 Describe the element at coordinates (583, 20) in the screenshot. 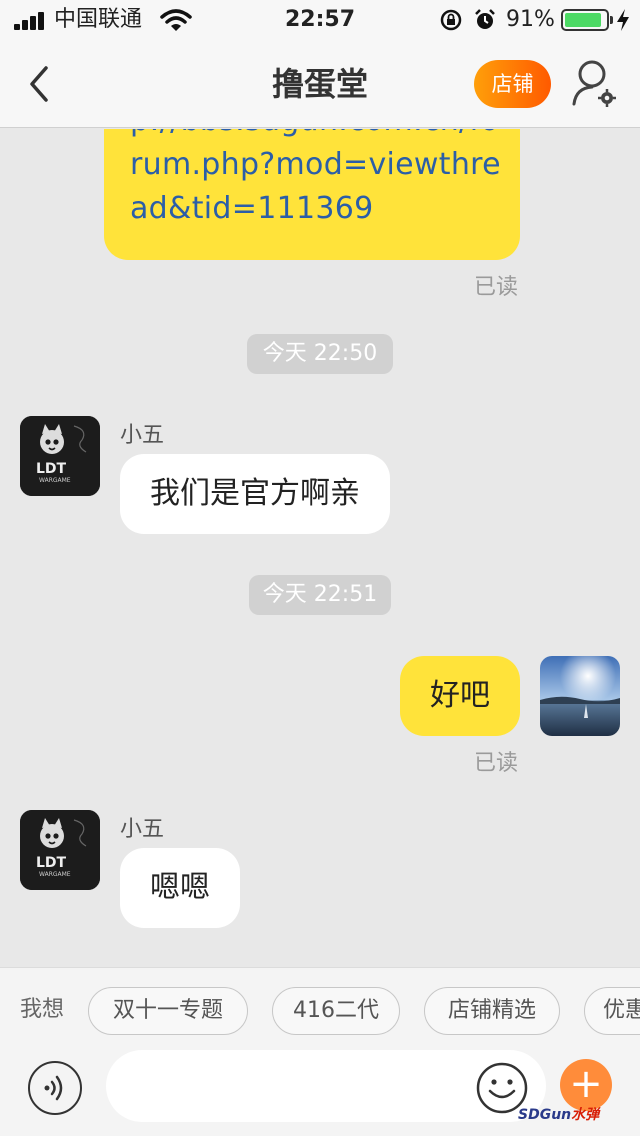

I see `battery-level` at that location.